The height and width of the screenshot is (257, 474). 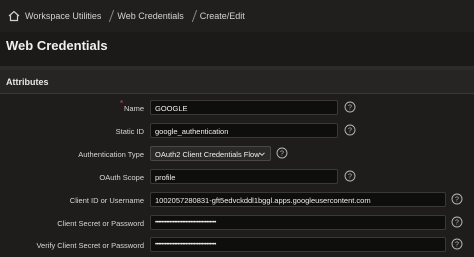 I want to click on name-label: Name, so click(x=133, y=108).